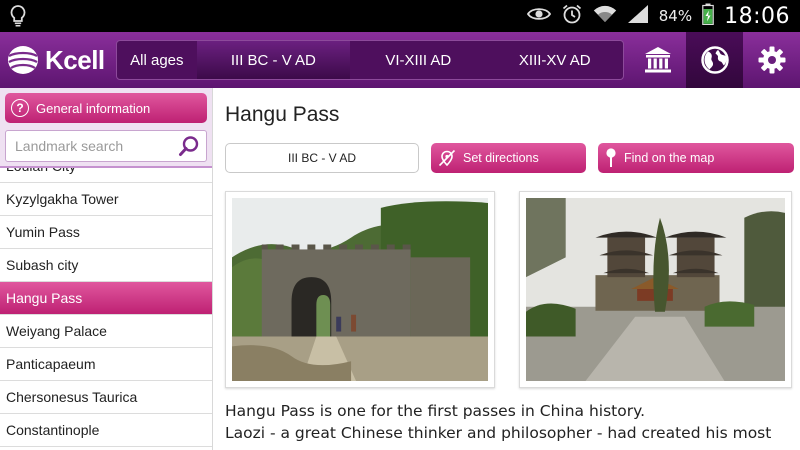 This screenshot has width=800, height=450. I want to click on list-item-chersonesus-taurica: Chersonesus Taurica, so click(106, 397).